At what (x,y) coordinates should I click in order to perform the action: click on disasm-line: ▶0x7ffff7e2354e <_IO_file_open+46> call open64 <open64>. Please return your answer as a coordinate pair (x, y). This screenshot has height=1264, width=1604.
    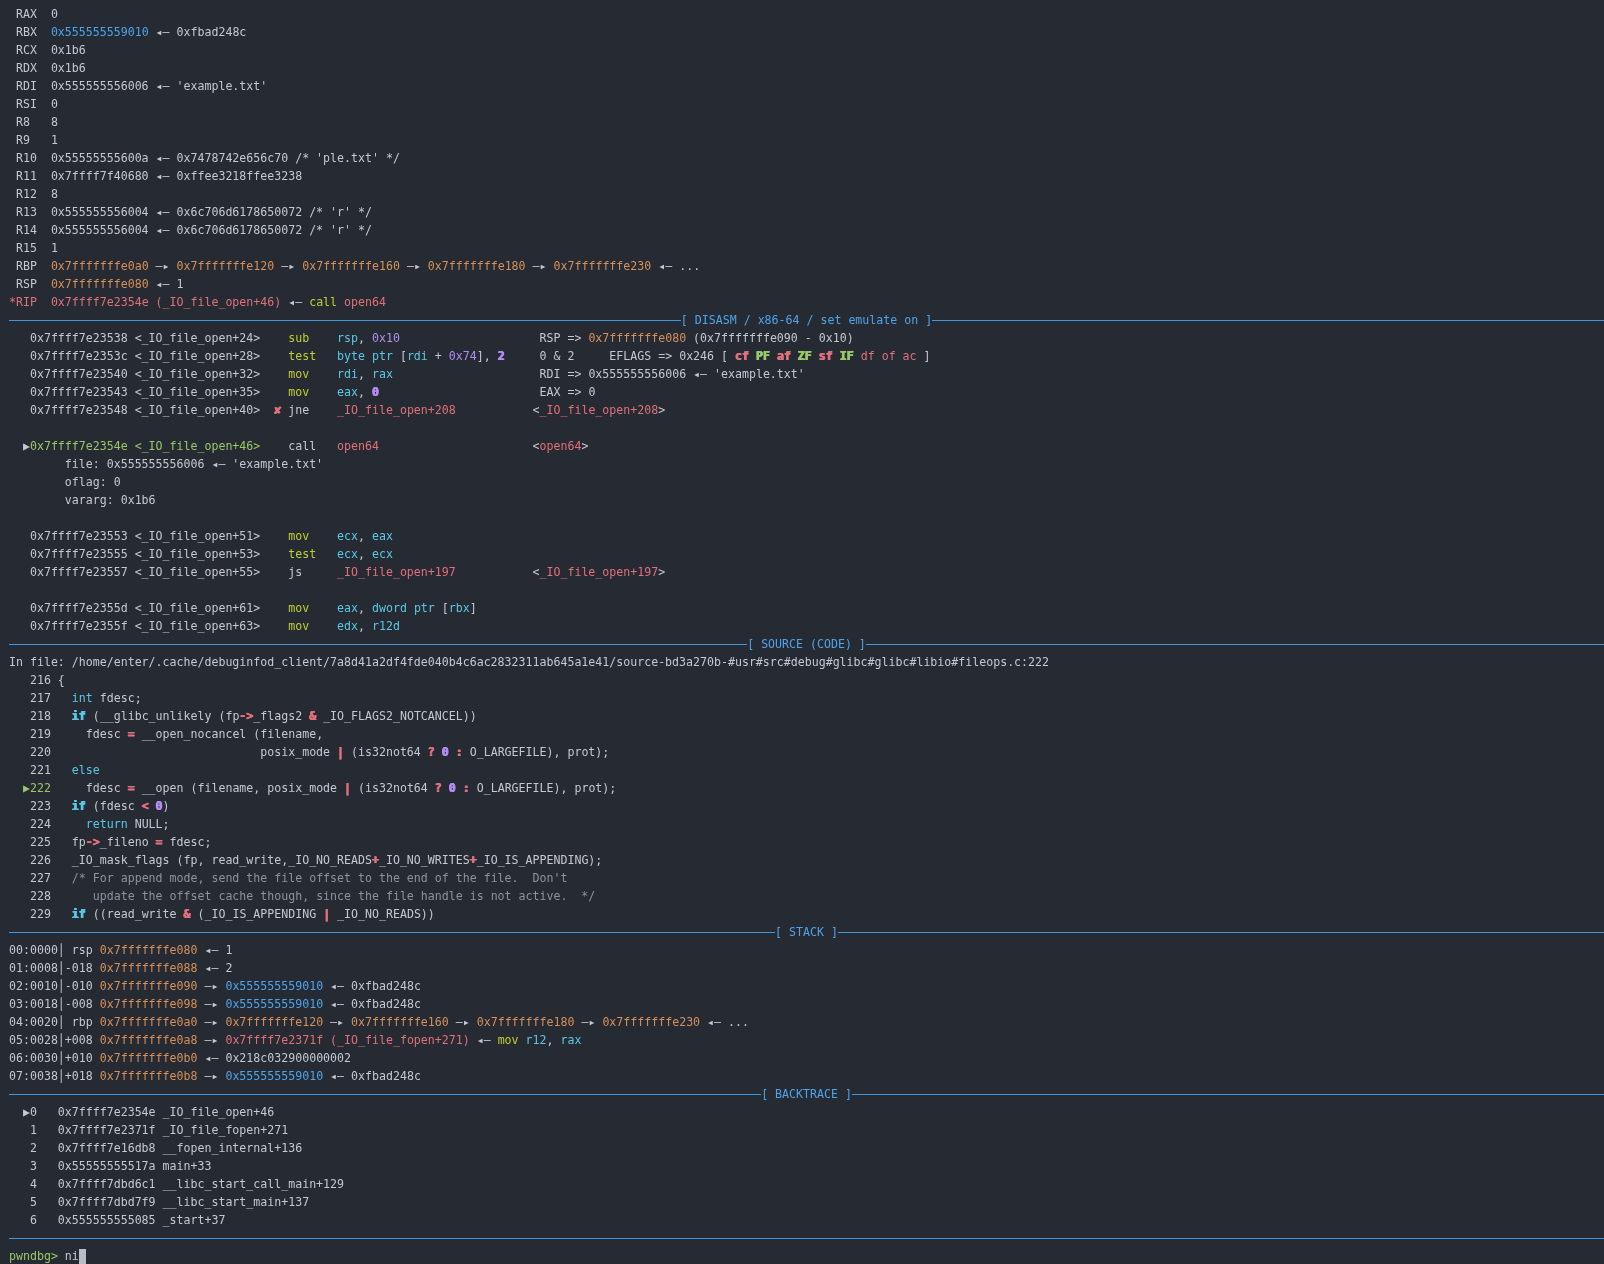
    Looking at the image, I should click on (305, 446).